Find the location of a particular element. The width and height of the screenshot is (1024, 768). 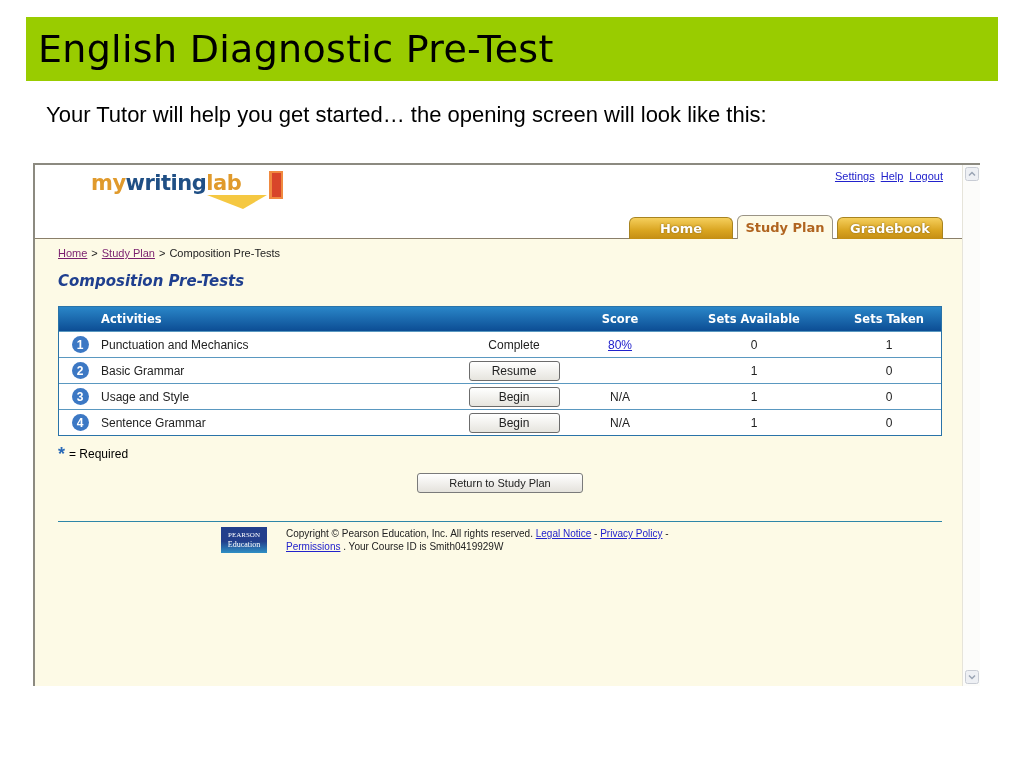

slide-subtitle: Your Tutor will help you get started… the opening screen will look like this: is located at coordinates (406, 115).